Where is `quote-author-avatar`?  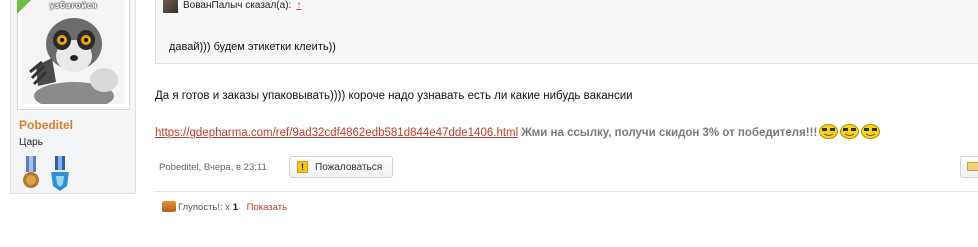 quote-author-avatar is located at coordinates (170, 6).